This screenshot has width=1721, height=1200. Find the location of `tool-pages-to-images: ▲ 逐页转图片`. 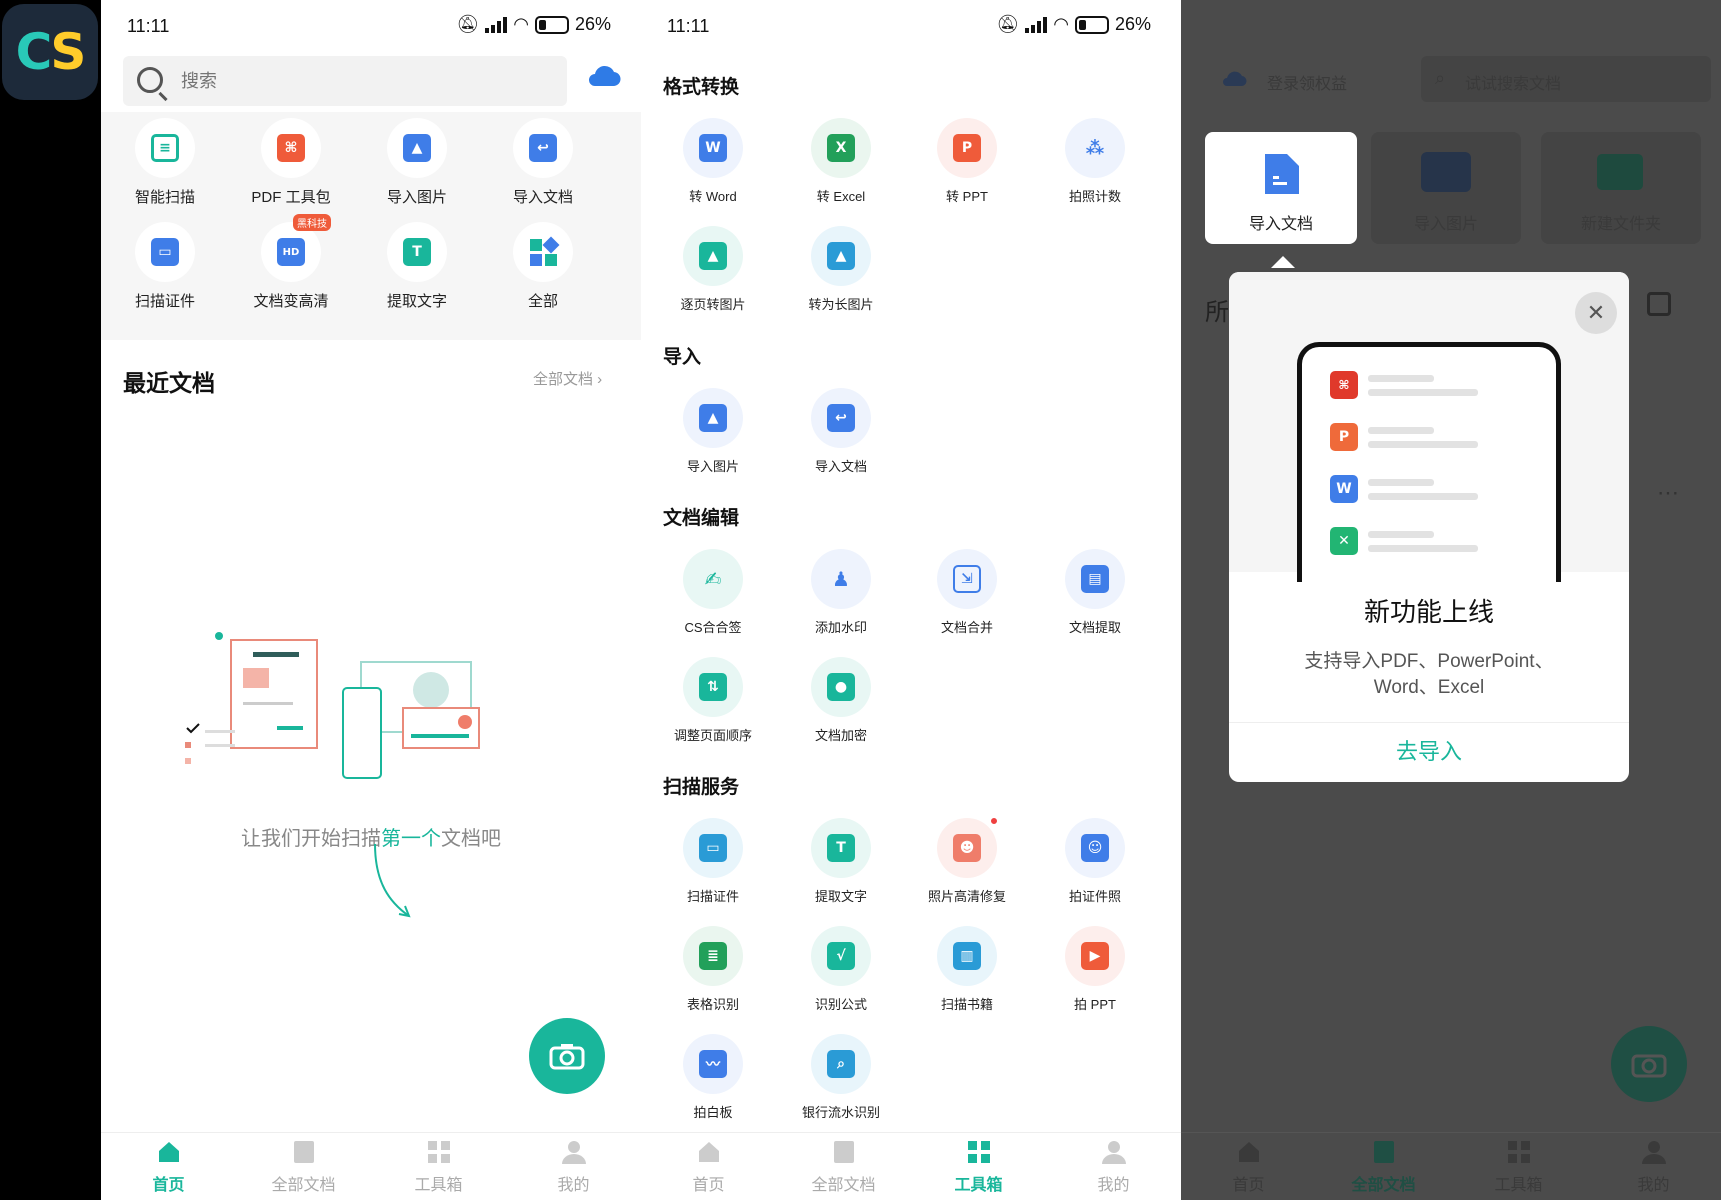

tool-pages-to-images: ▲ 逐页转图片 is located at coordinates (713, 269).